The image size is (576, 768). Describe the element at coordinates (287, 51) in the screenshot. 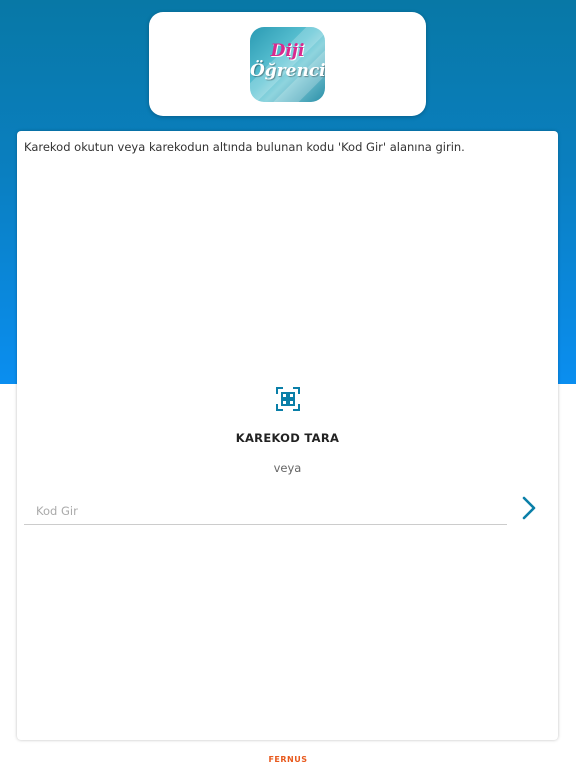

I see `logo-text-line1: Diji` at that location.